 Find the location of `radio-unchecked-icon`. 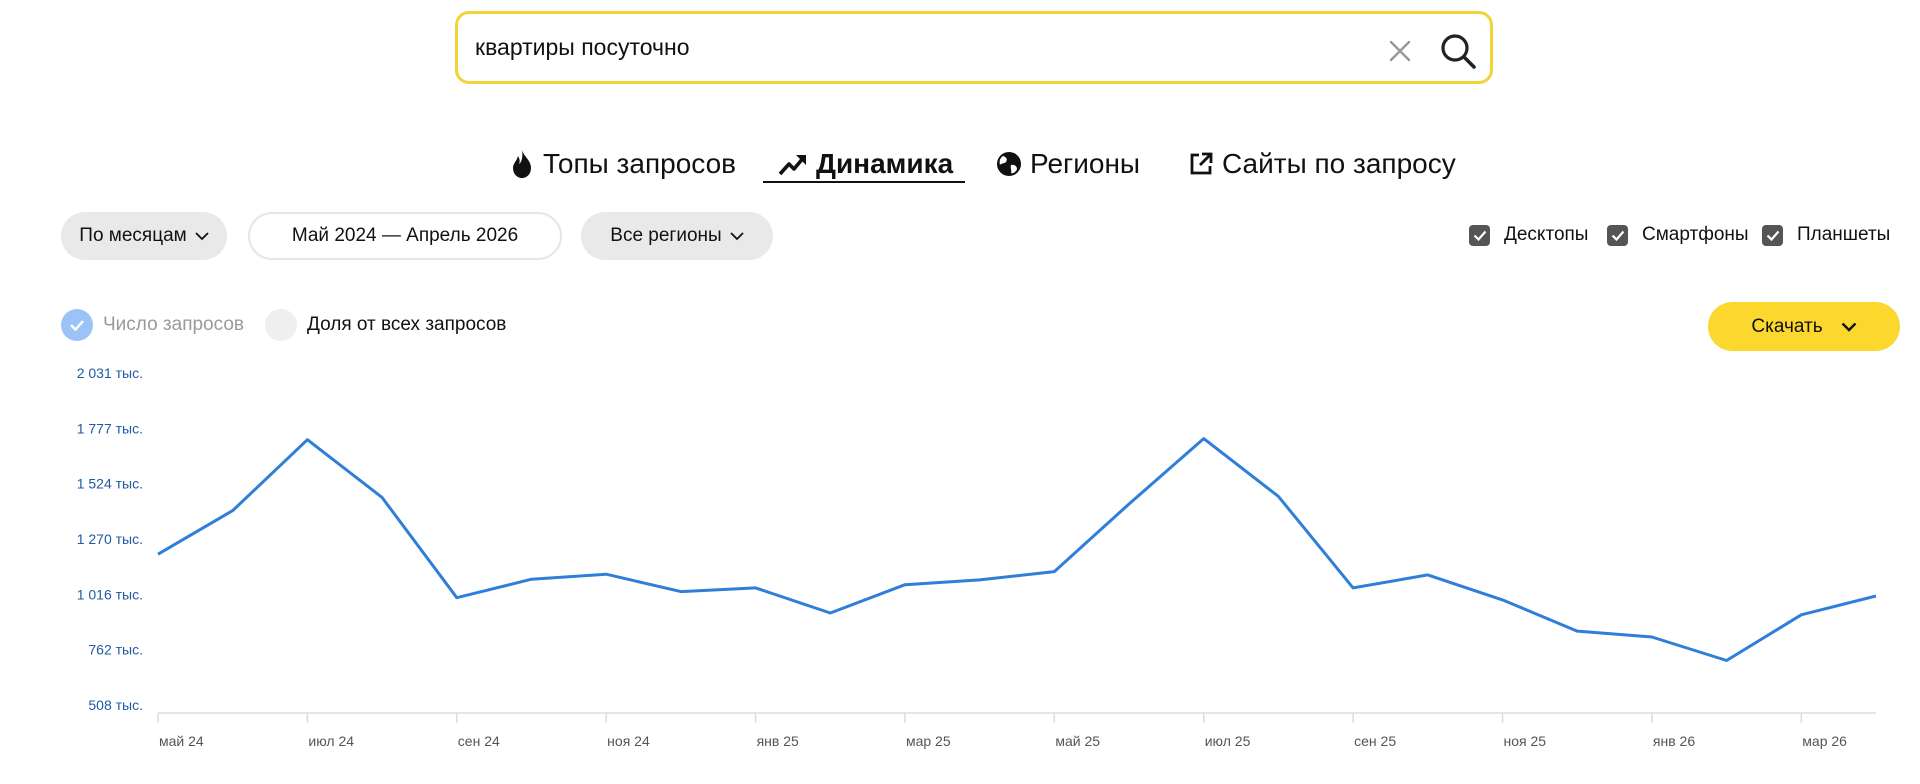

radio-unchecked-icon is located at coordinates (281, 325).